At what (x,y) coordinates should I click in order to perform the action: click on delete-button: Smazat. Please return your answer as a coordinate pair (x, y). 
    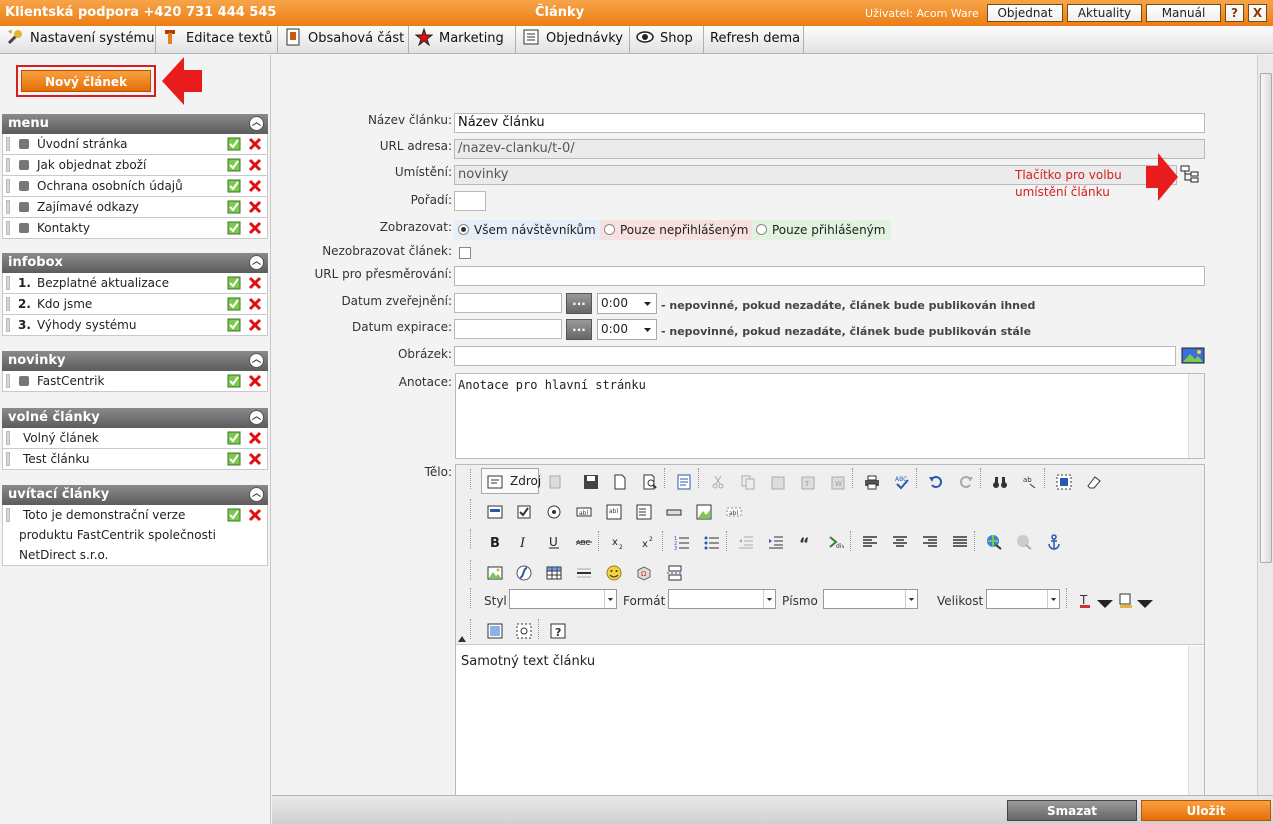
    Looking at the image, I should click on (1072, 810).